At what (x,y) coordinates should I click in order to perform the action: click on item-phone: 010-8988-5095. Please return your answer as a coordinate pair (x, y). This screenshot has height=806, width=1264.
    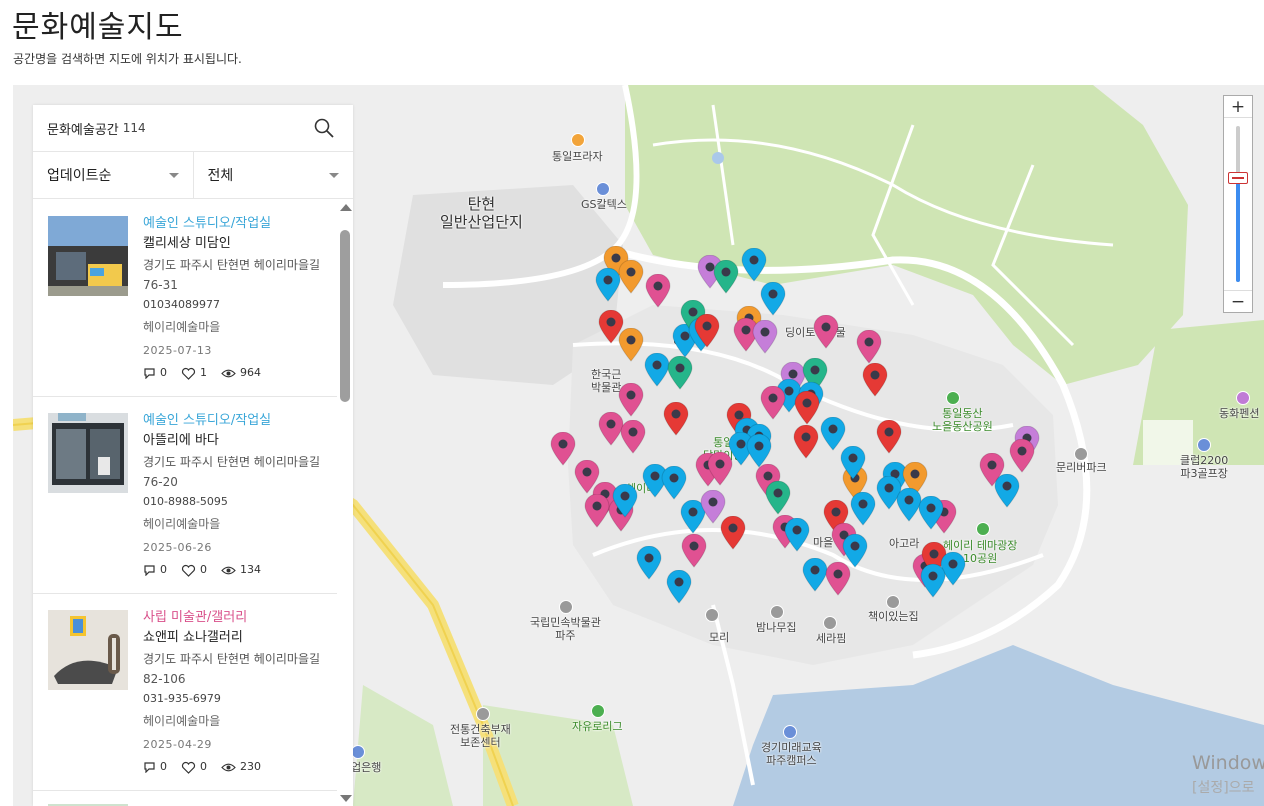
    Looking at the image, I should click on (185, 501).